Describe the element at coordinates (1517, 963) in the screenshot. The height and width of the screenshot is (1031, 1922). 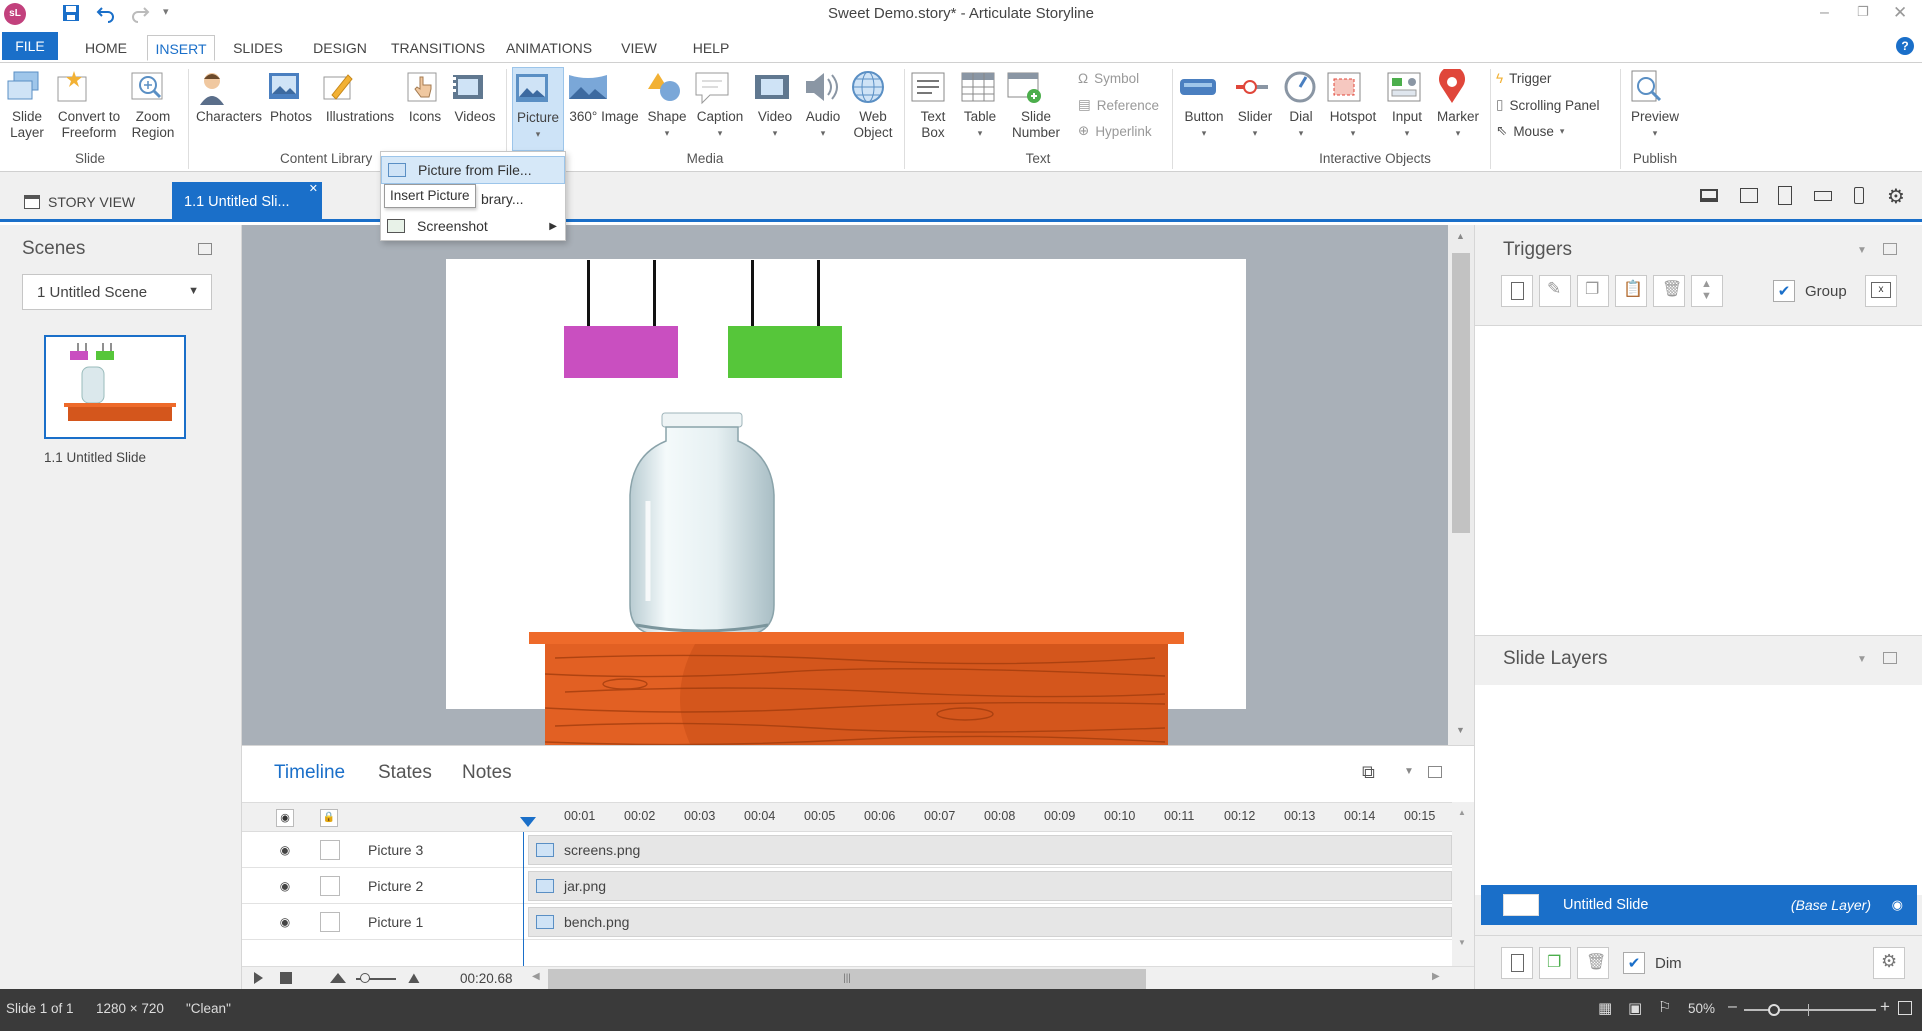
I see `new-layer-button` at that location.